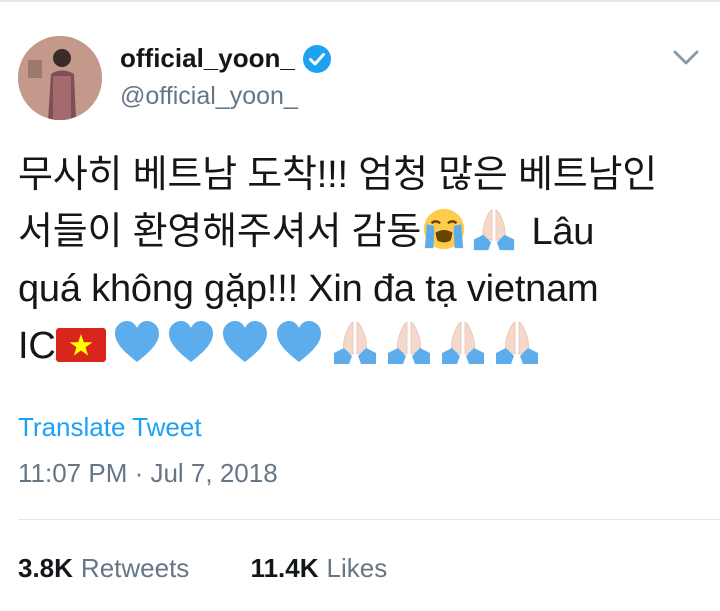 The image size is (720, 611). I want to click on tweet-text-segment: quá không gặp!!! Xin đa tạ vietnam, so click(308, 289).